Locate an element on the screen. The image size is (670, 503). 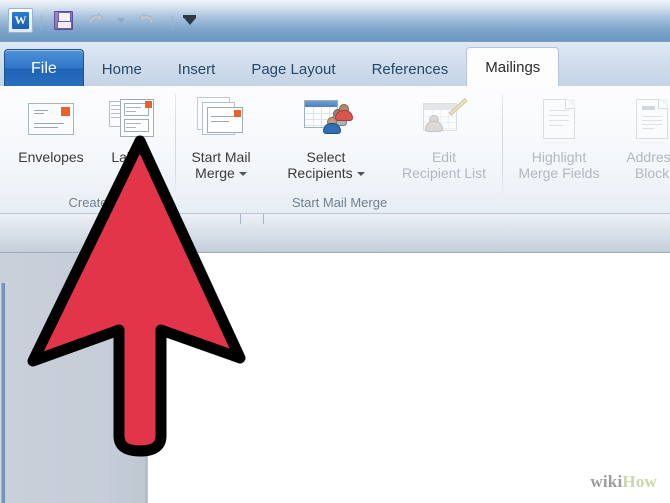
save-icon is located at coordinates (63, 20).